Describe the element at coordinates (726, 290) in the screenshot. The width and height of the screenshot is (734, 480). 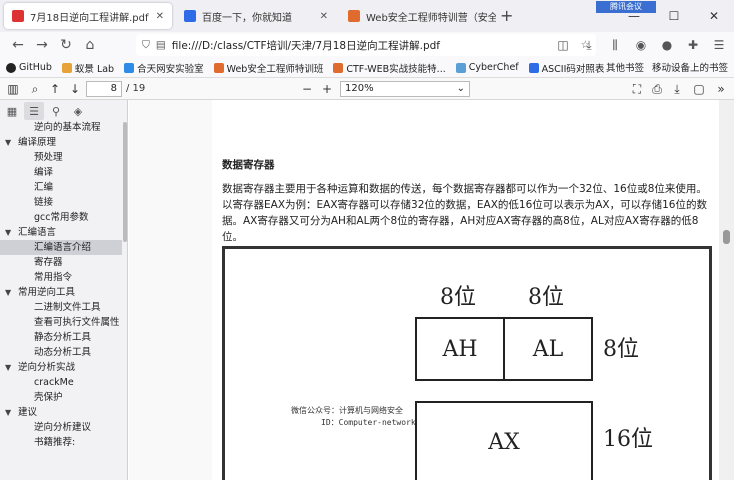
I see `viewer-scrollbar` at that location.